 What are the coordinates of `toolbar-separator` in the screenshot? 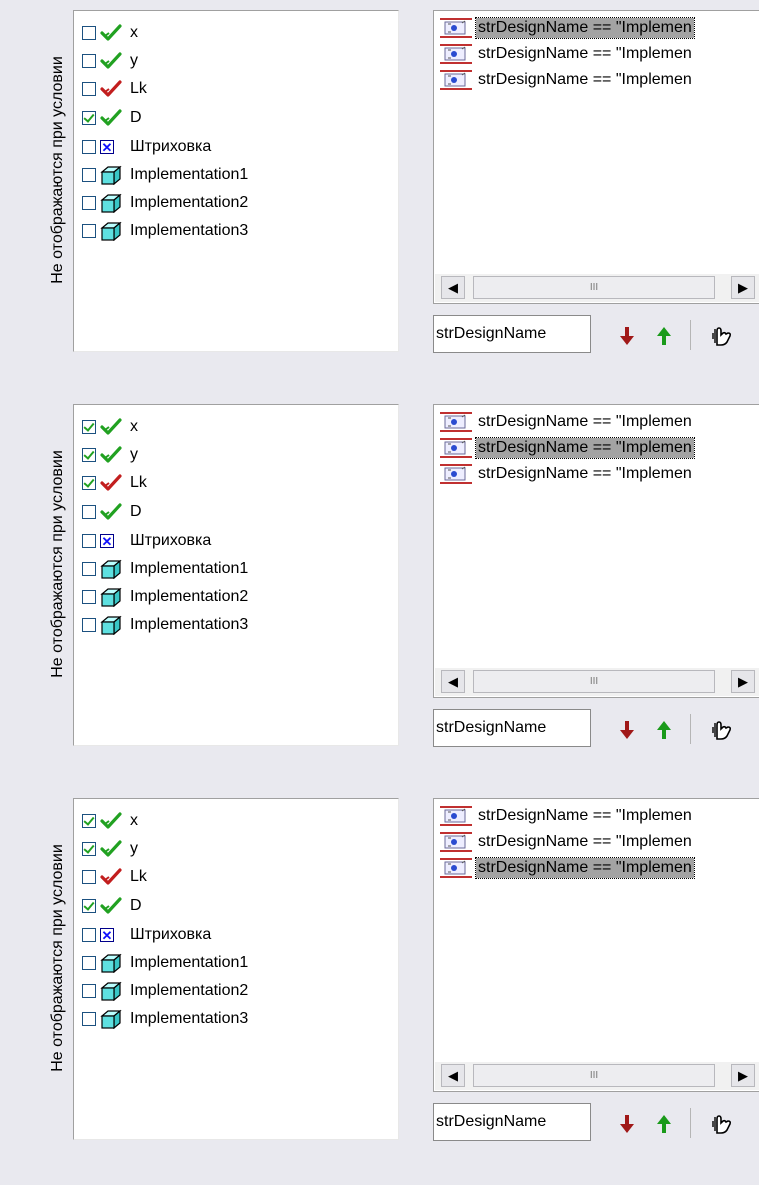 It's located at (690, 729).